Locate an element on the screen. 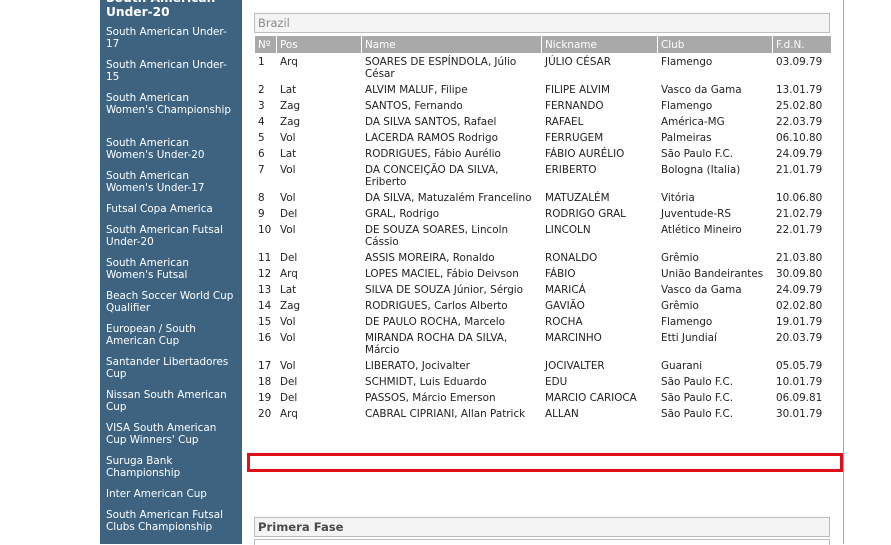  player-name: LACERDA RAMOS Rodrigo is located at coordinates (431, 138).